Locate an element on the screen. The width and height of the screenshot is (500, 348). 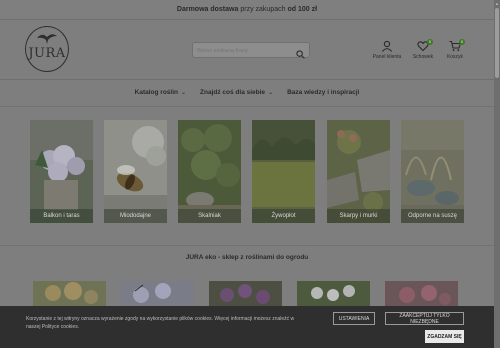
category-tile-slopes-walls: Skarpy i murki is located at coordinates (358, 171).